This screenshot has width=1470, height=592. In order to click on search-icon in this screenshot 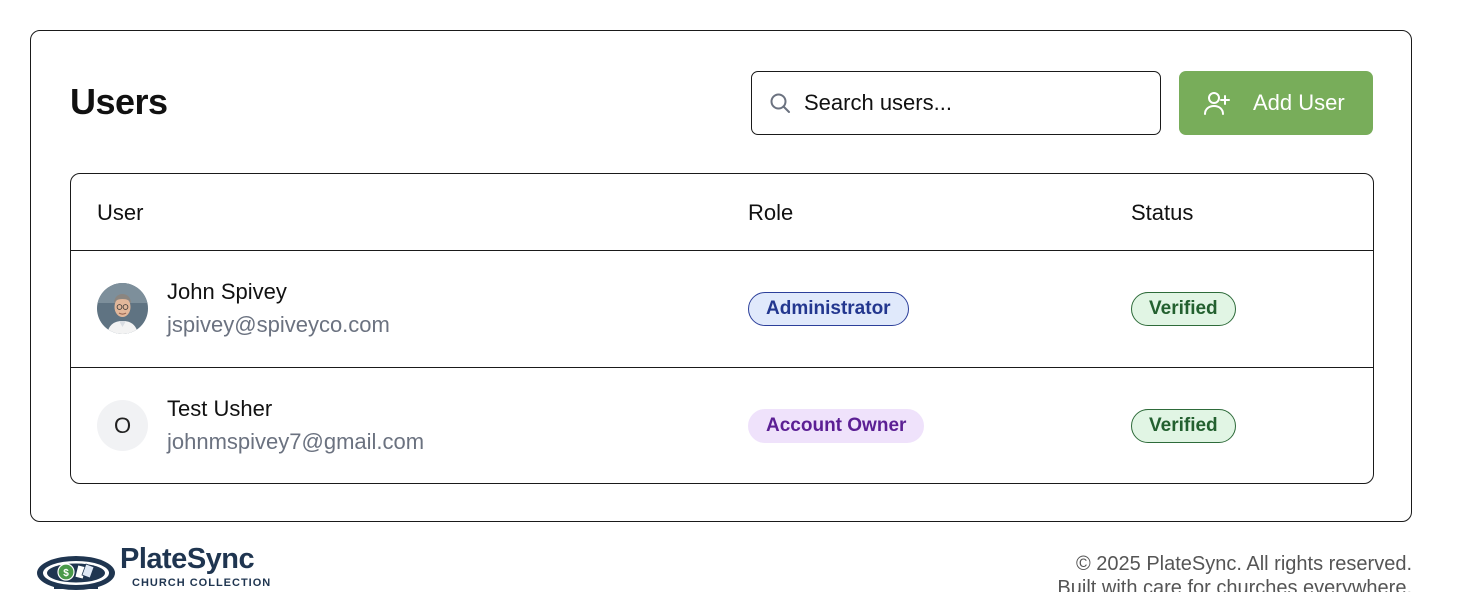, I will do `click(780, 103)`.